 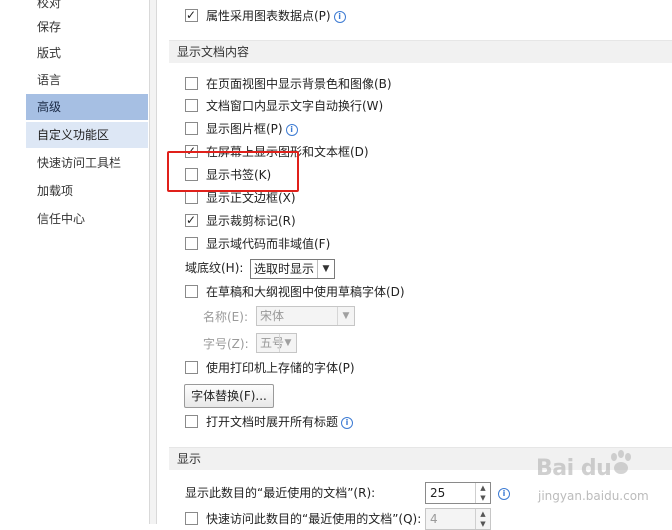 What do you see at coordinates (593, 496) in the screenshot?
I see `watermark-url: jingyan.baidu.com` at bounding box center [593, 496].